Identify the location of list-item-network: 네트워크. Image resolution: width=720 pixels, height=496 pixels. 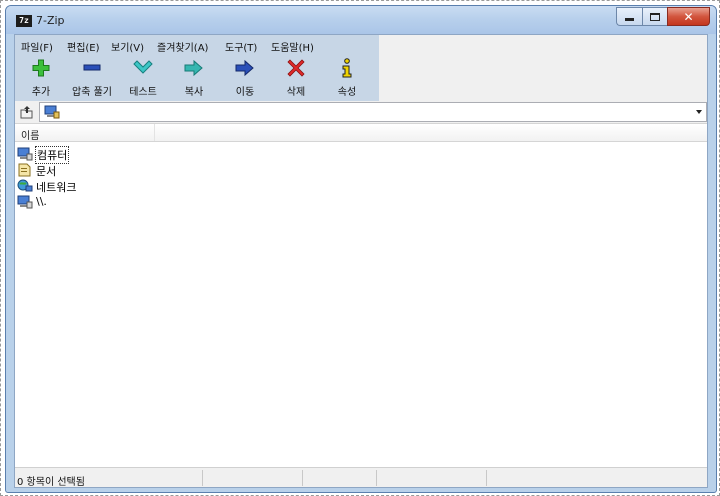
(117, 186).